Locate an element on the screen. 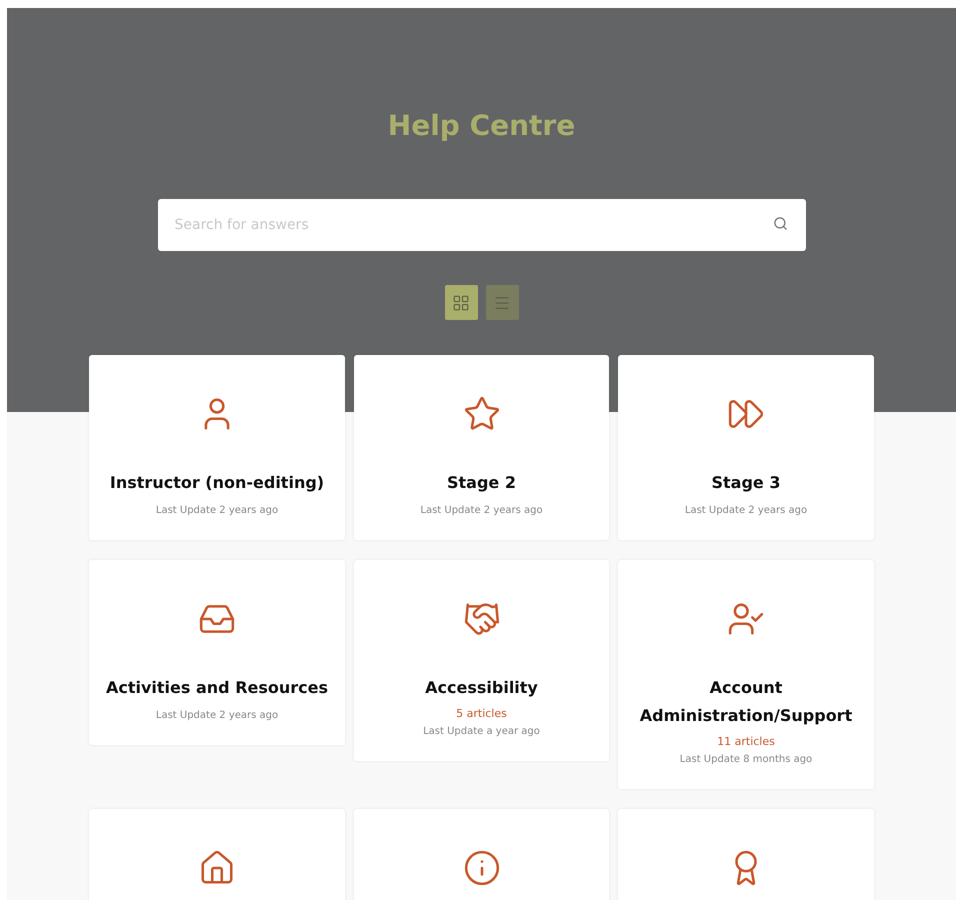  last-update-text: Last Update 8 months ago is located at coordinates (746, 759).